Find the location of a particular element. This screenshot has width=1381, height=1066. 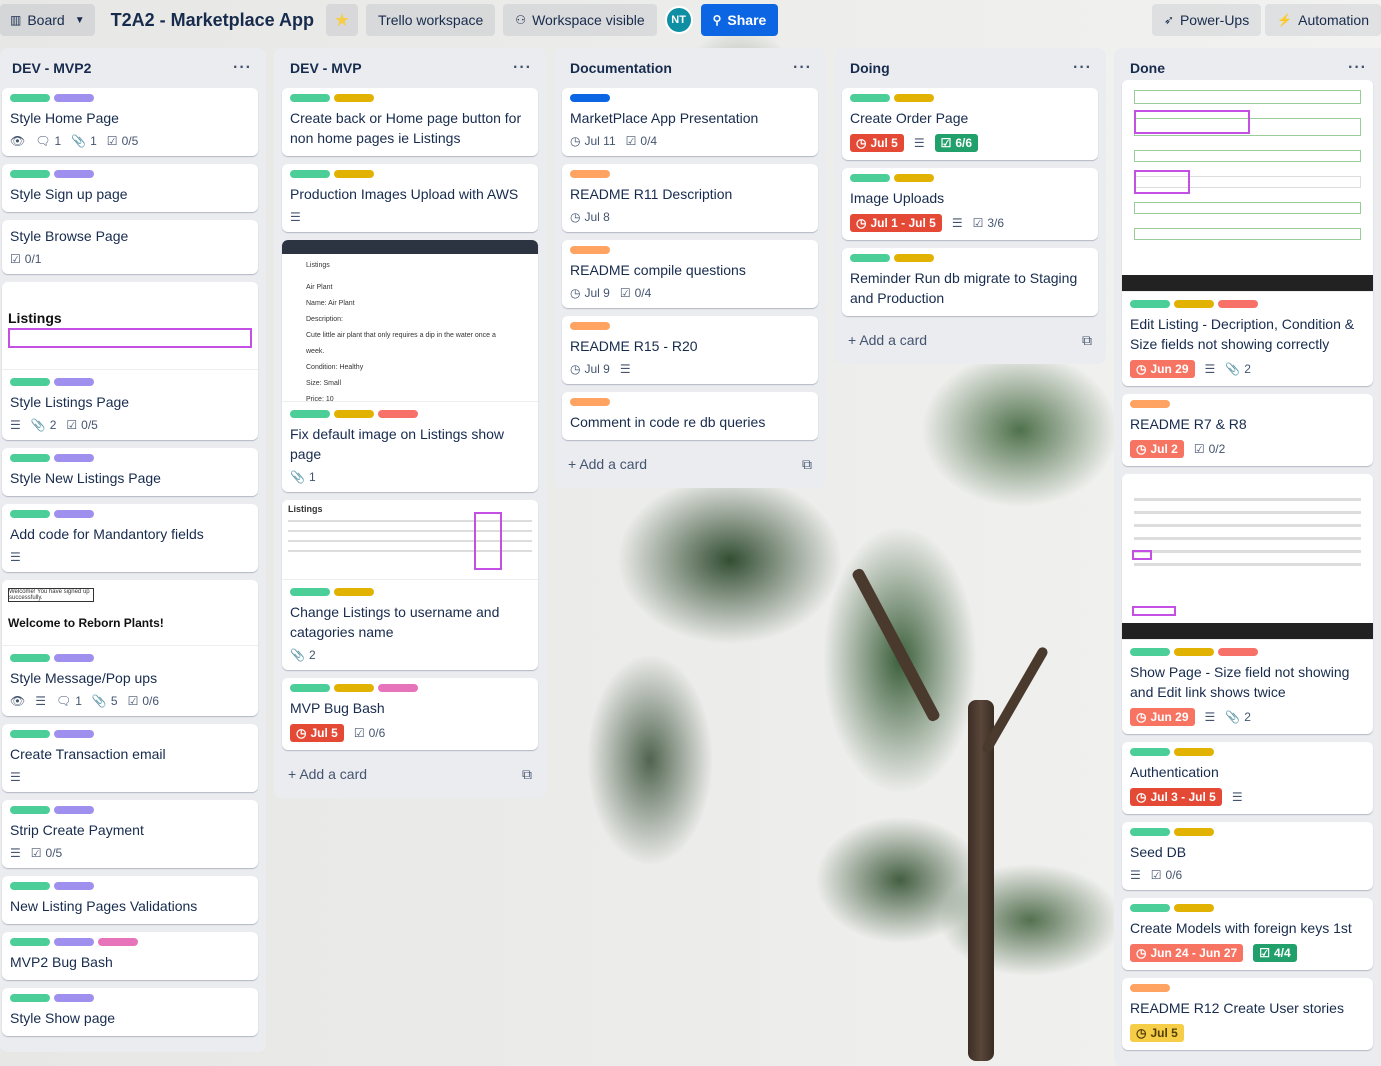

list-title: Documentation is located at coordinates (618, 68).